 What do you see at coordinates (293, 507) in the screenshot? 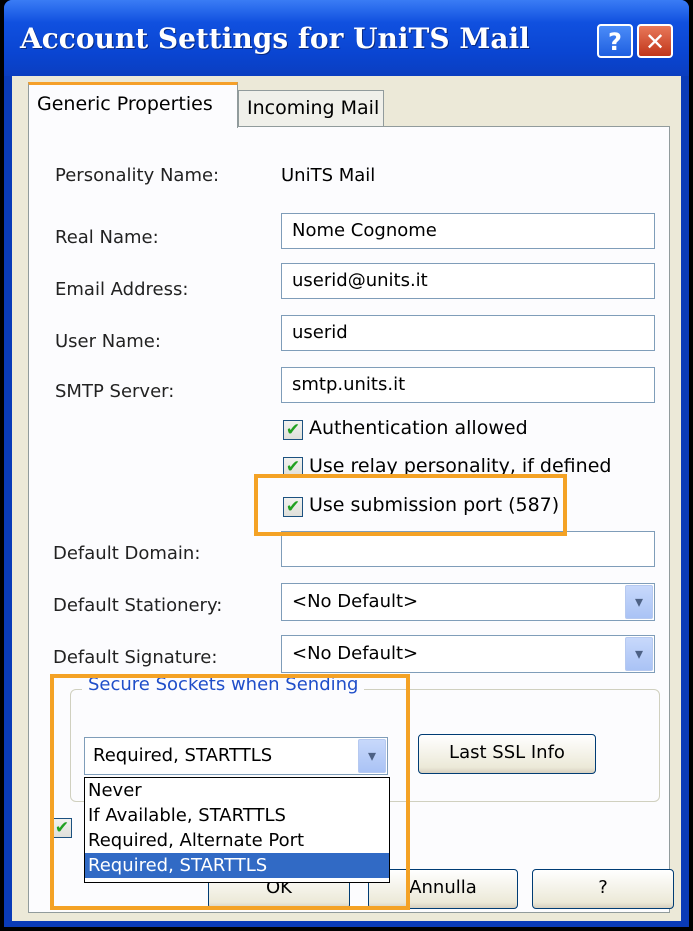
I see `submission-port-checkbox: ✔` at bounding box center [293, 507].